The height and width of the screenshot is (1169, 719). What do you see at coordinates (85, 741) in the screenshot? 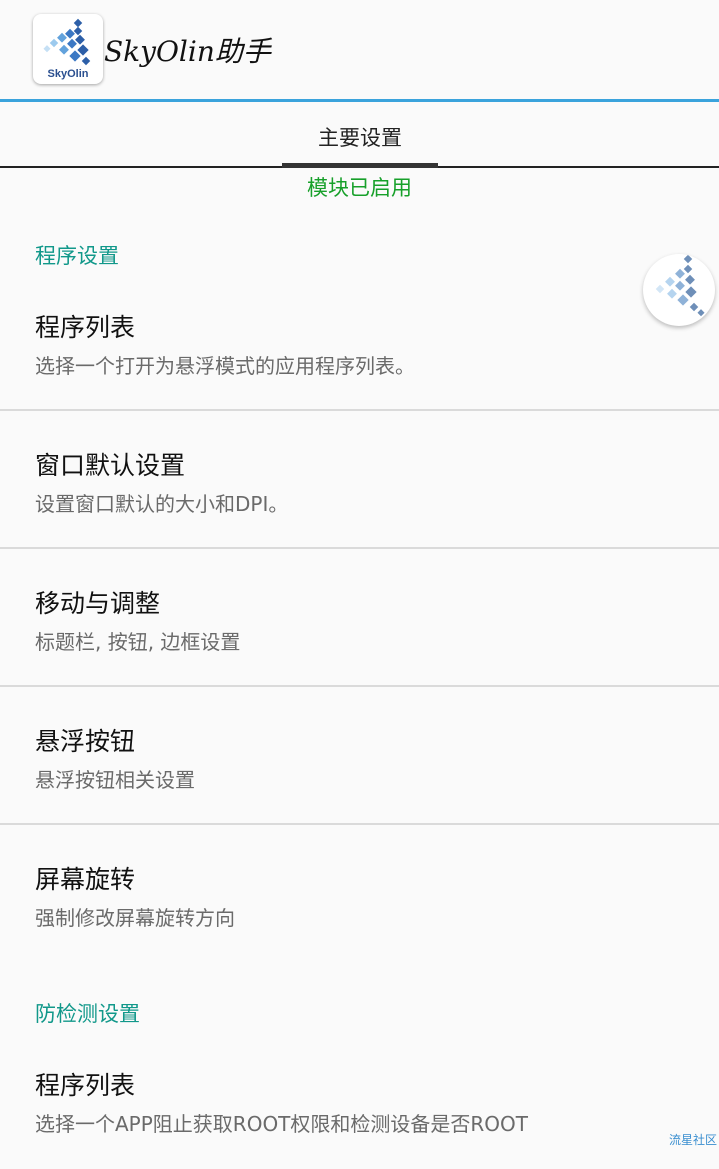
I see `pref-title: 悬浮按钮` at bounding box center [85, 741].